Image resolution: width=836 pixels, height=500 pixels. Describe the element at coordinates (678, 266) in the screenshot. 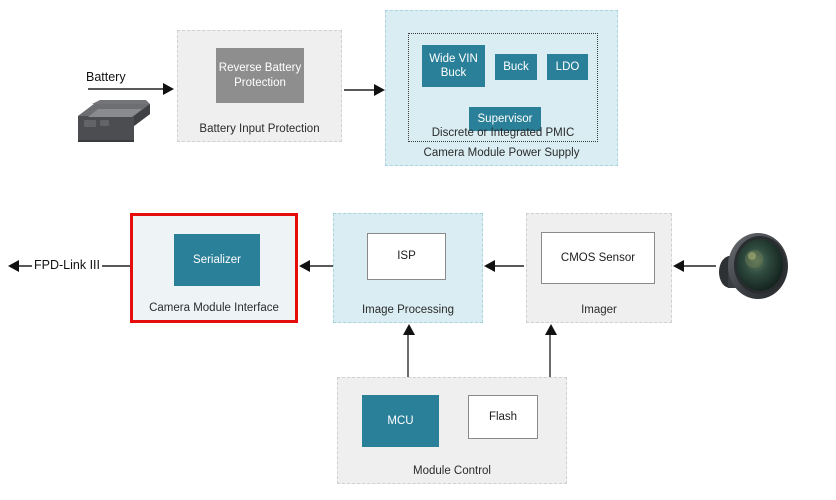

I see `lens-to-sensor-arrow-icon` at that location.